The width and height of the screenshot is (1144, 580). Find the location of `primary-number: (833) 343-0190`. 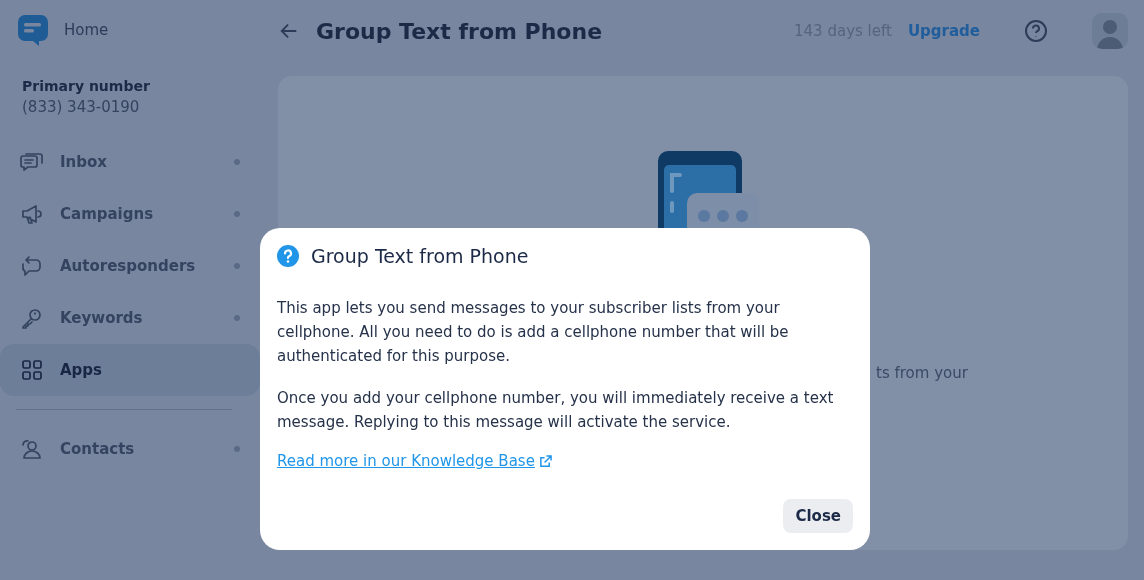

primary-number: (833) 343-0190 is located at coordinates (81, 107).